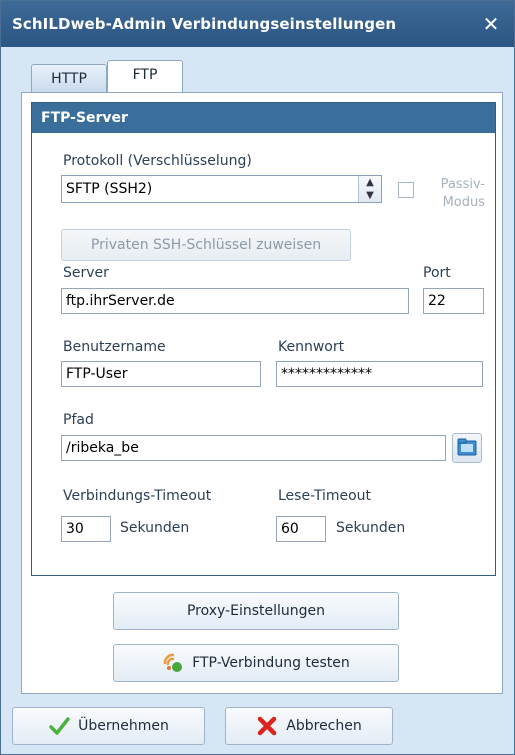 The height and width of the screenshot is (755, 515). Describe the element at coordinates (371, 528) in the screenshot. I see `read-timeout-unit: Sekunden` at that location.